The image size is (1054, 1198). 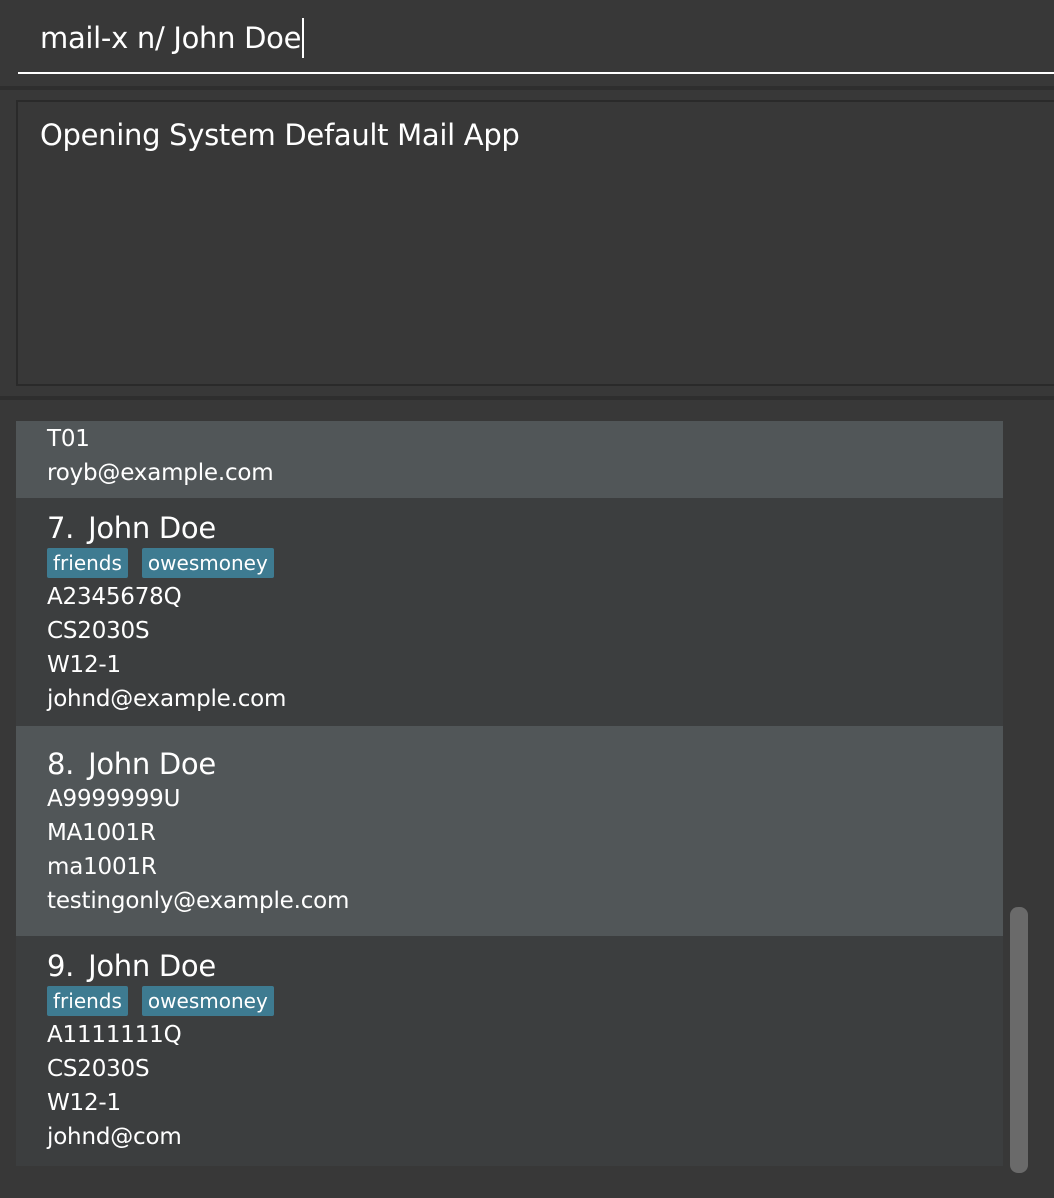 What do you see at coordinates (525, 966) in the screenshot?
I see `card-name: 9. John Doe` at bounding box center [525, 966].